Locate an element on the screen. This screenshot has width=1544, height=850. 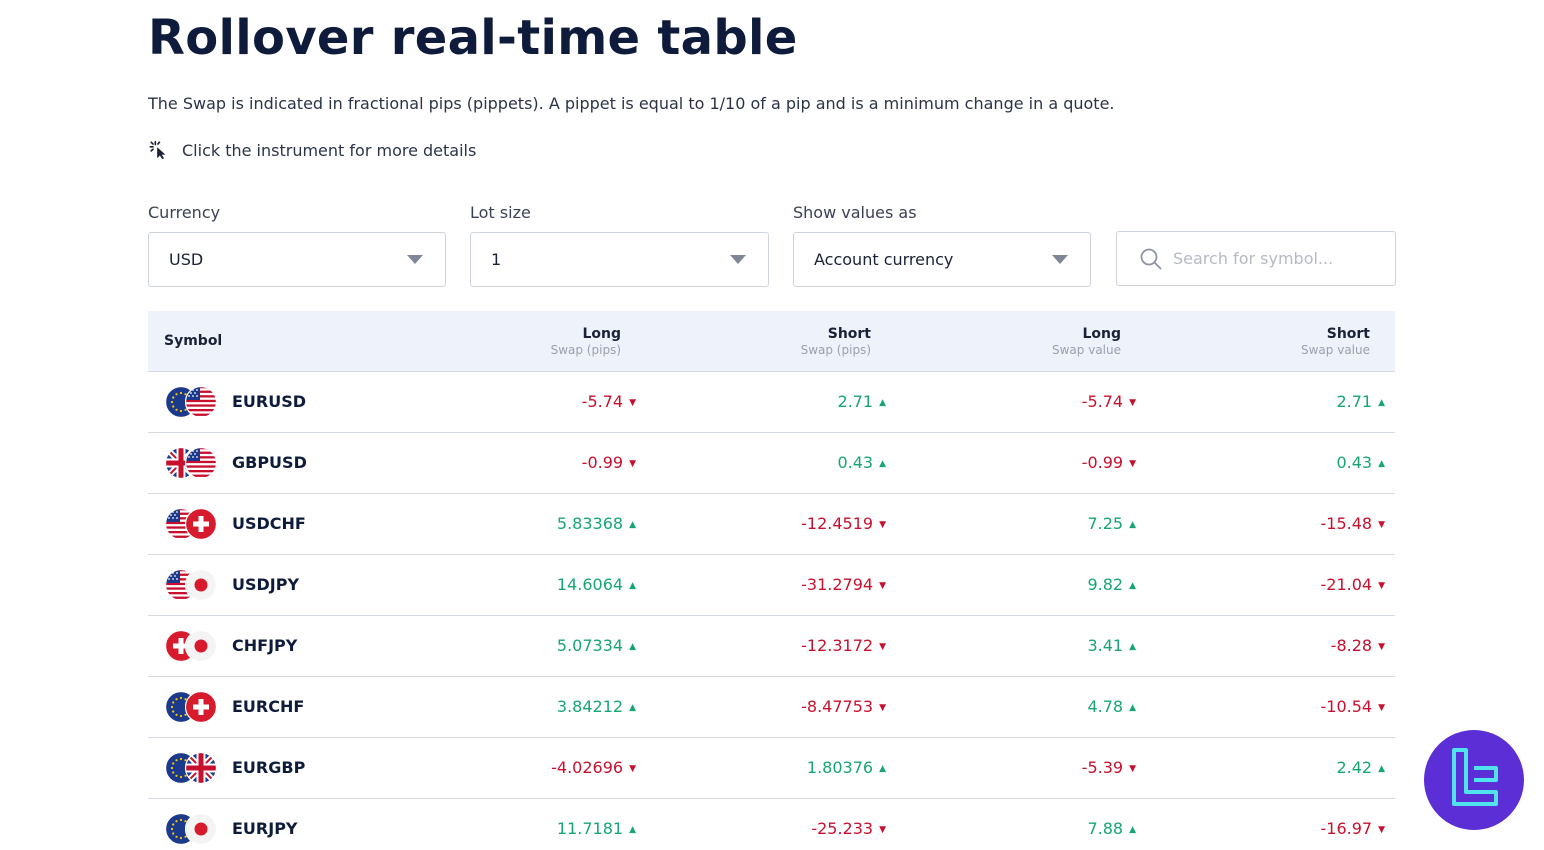
symbol-link: USDJPY is located at coordinates (265, 584).